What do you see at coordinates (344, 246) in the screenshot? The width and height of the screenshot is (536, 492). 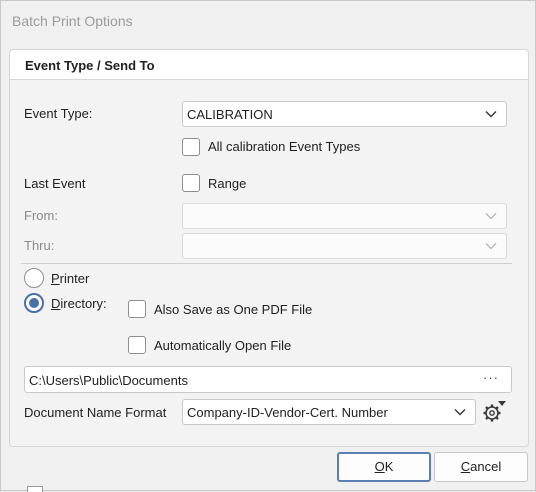 I see `thru-dropdown` at bounding box center [344, 246].